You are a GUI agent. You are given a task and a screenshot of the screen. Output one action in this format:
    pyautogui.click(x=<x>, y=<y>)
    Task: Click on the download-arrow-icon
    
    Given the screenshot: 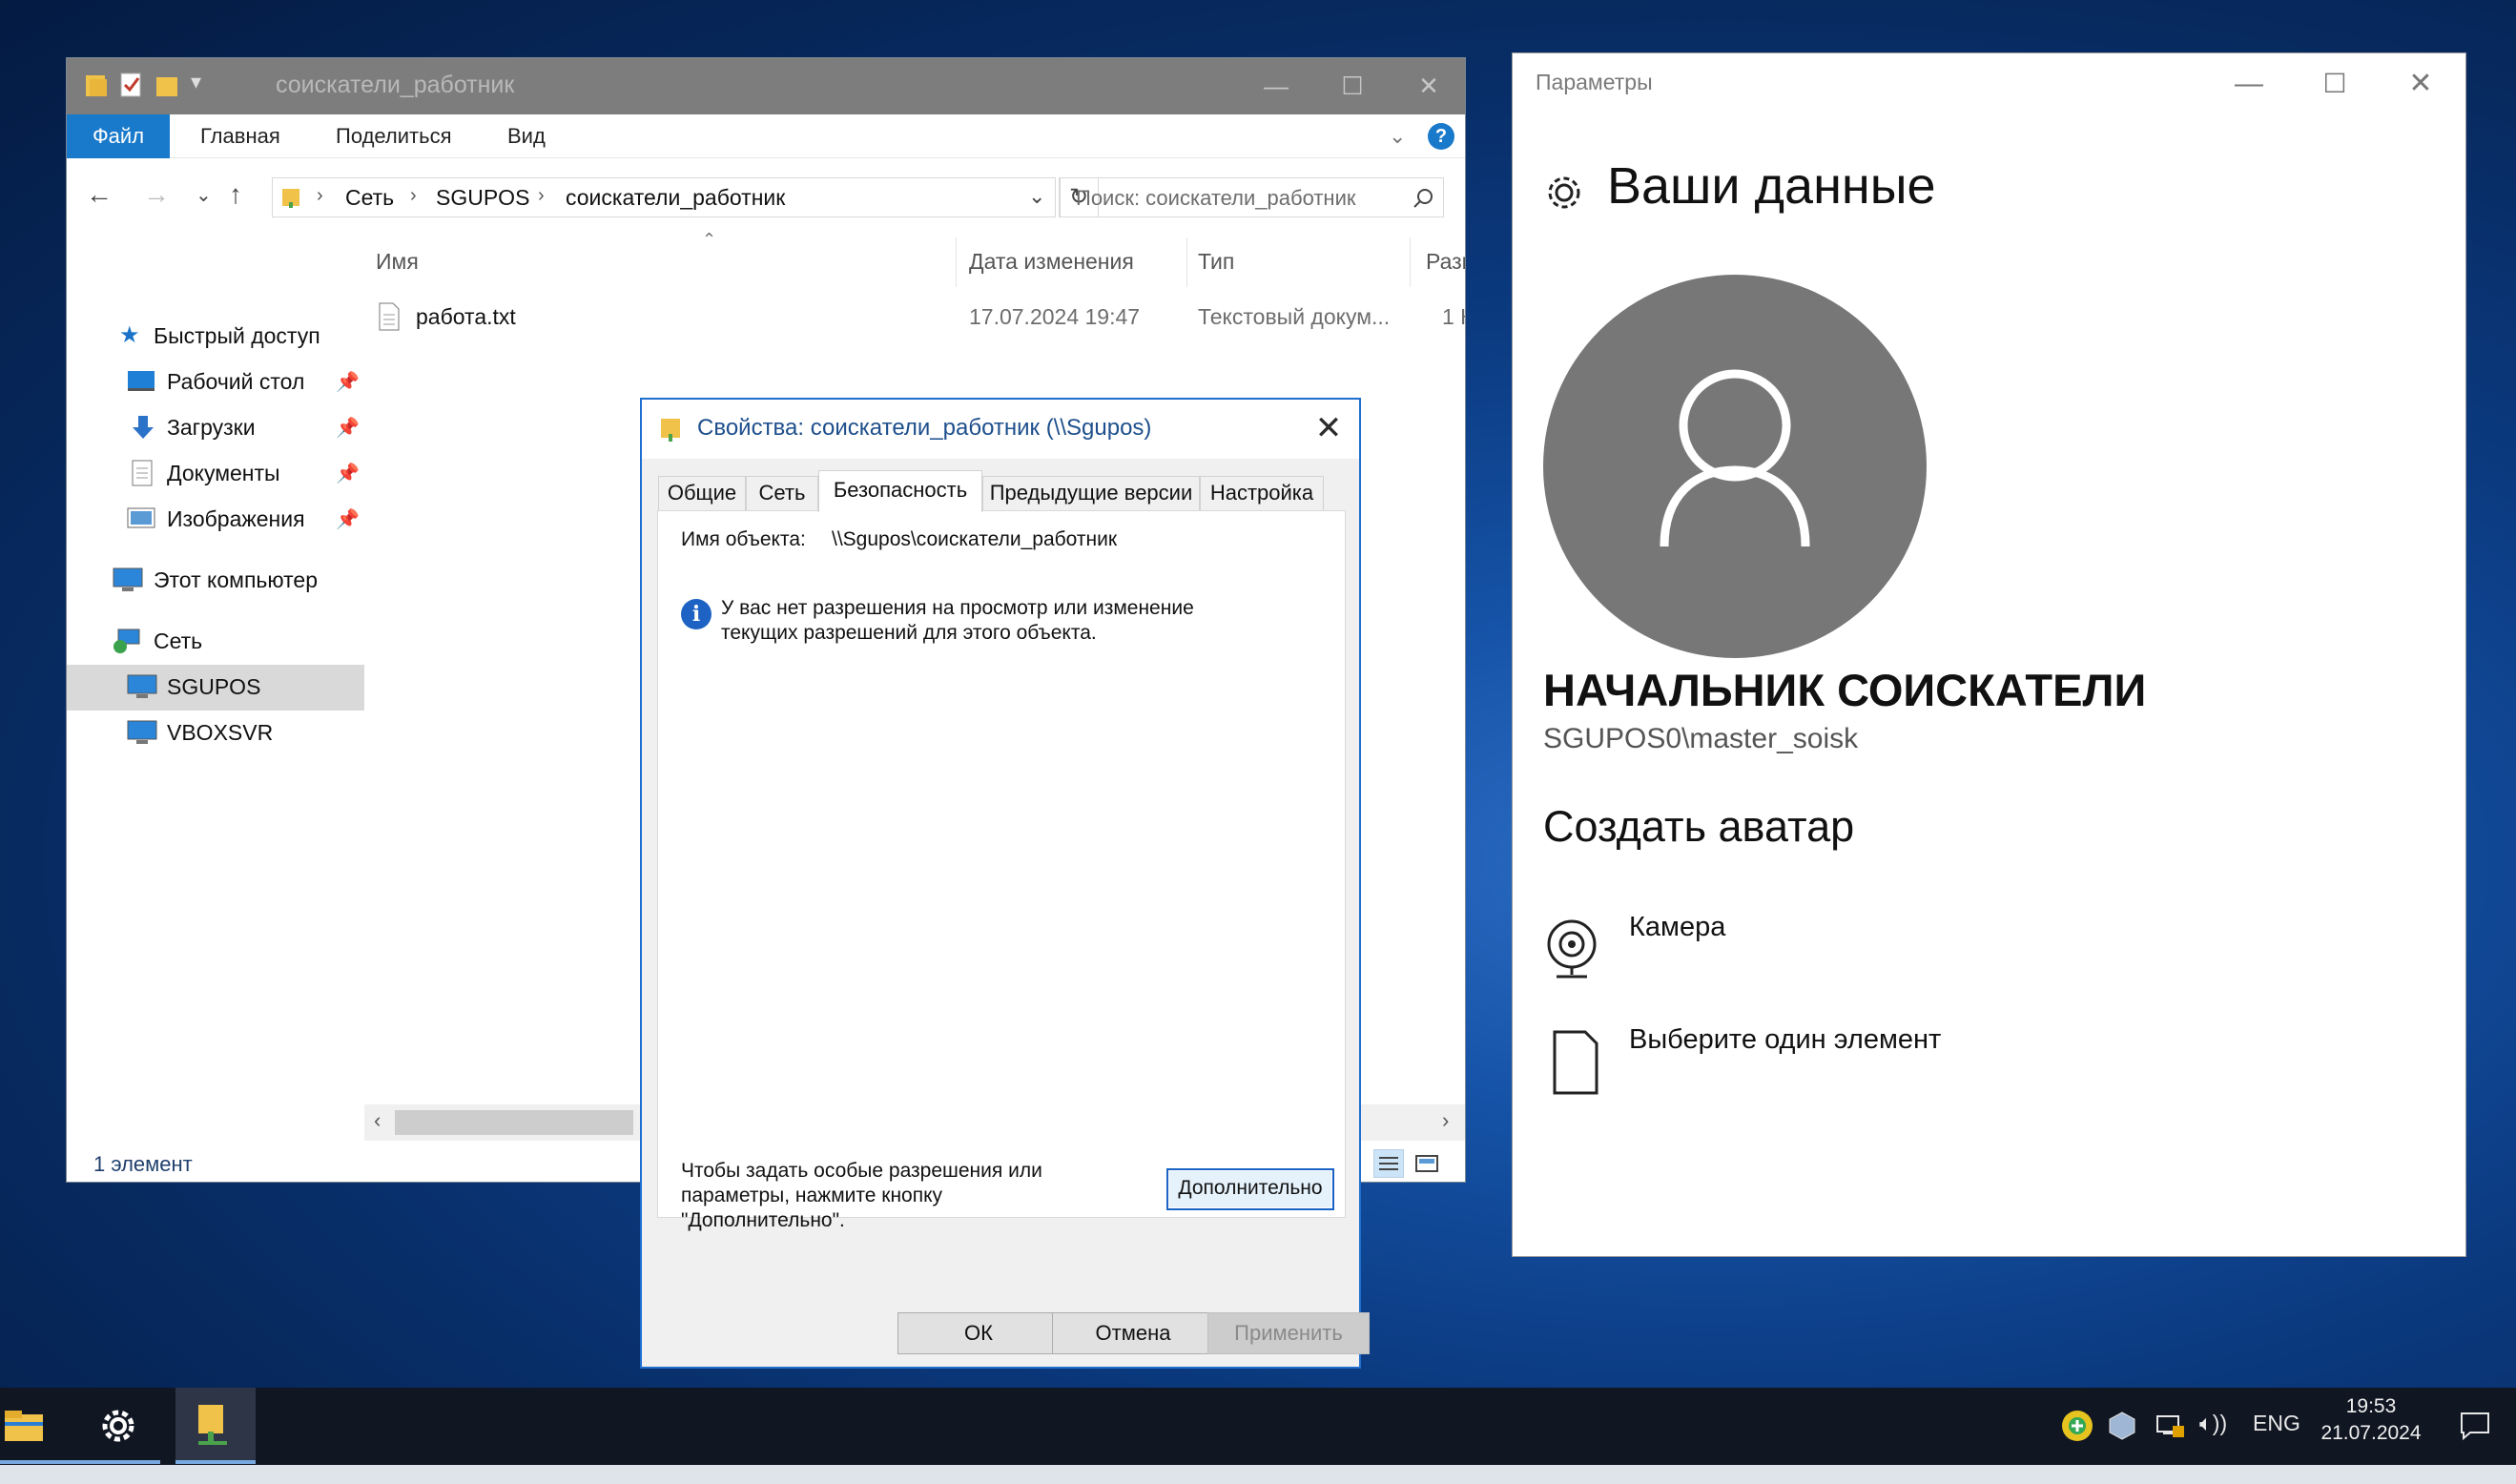 What is the action you would take?
    pyautogui.click(x=143, y=427)
    